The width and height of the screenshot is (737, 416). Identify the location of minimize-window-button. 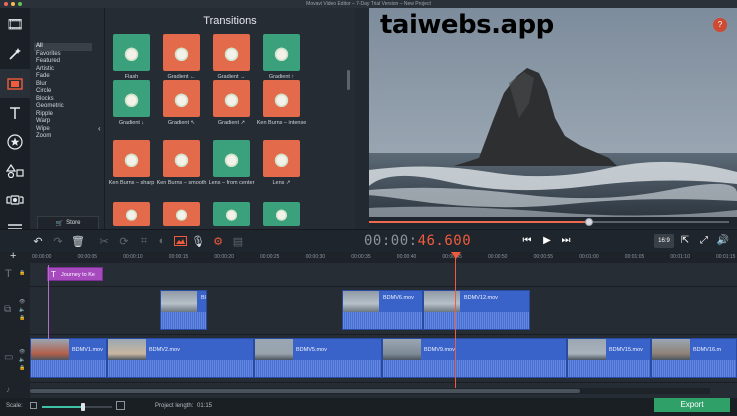
(13, 4).